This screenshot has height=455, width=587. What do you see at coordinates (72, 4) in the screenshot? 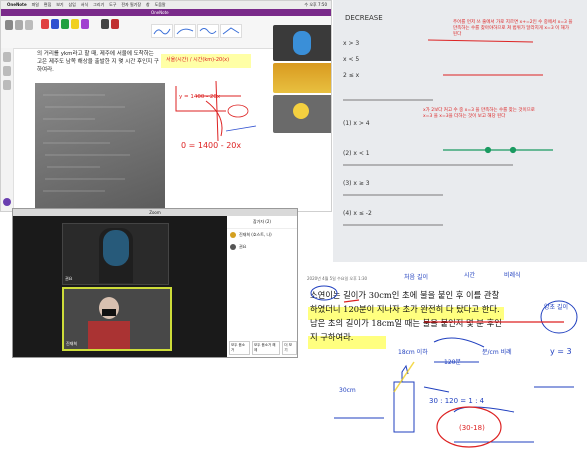
I see `menu-insert: 삽입` at bounding box center [72, 4].